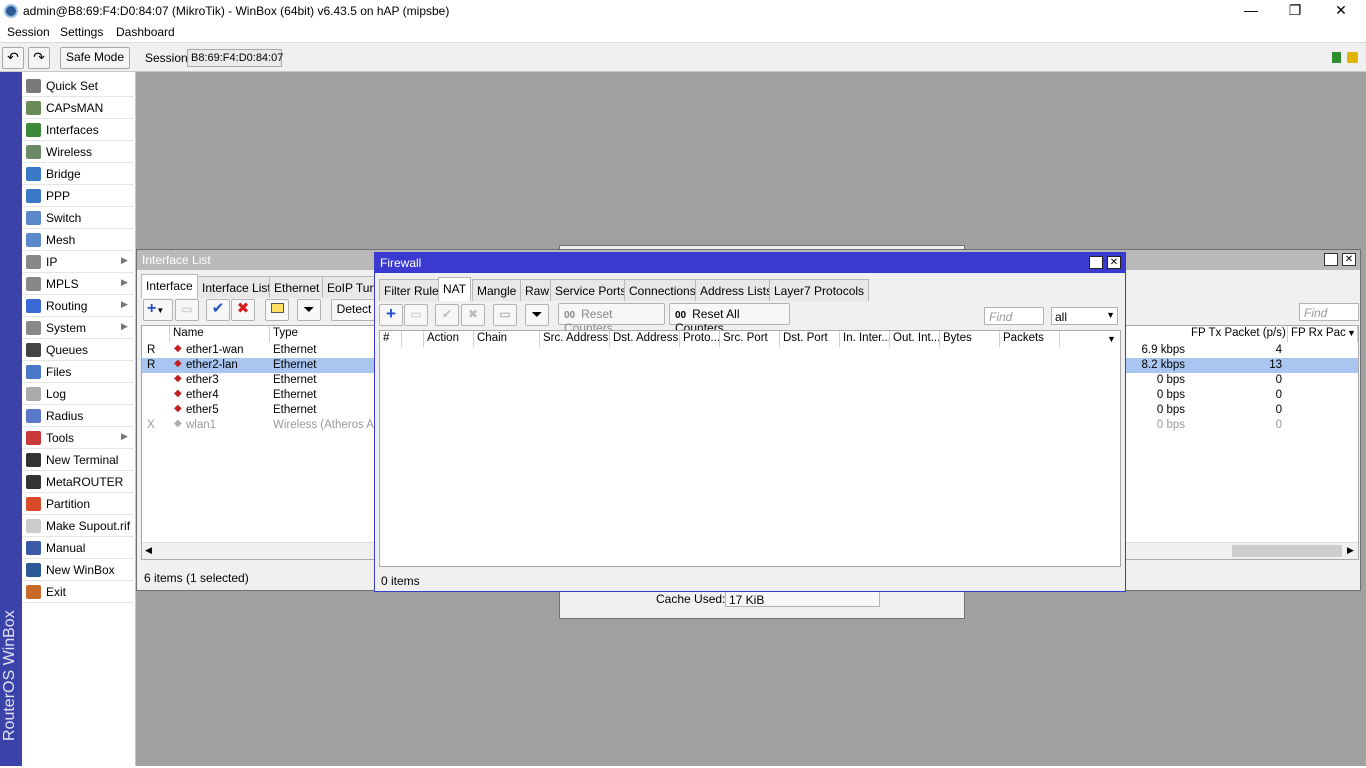 The width and height of the screenshot is (1366, 768). I want to click on counter-icon: 00, so click(570, 315).